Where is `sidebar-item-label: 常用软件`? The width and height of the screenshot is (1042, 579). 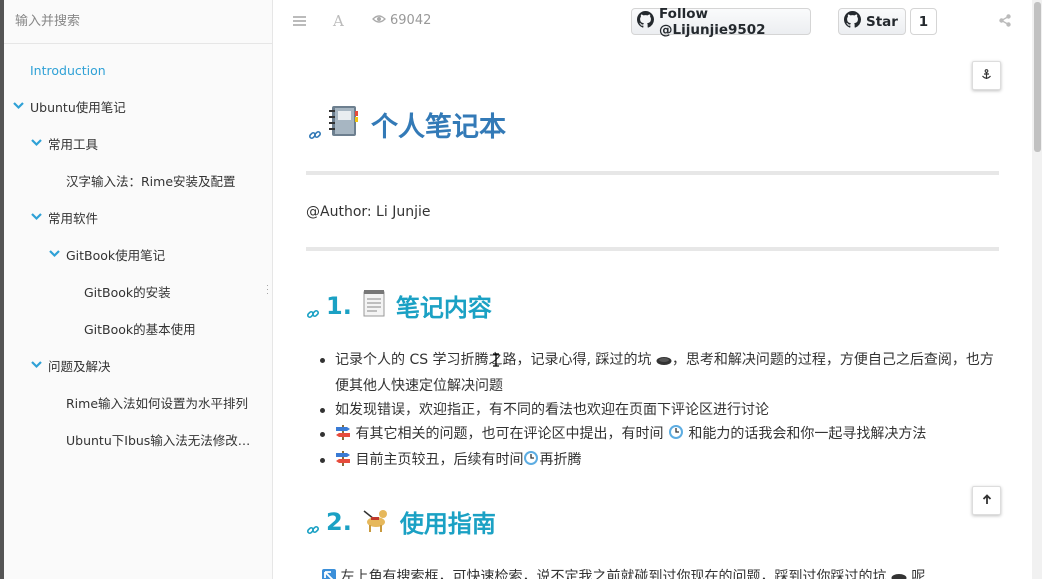
sidebar-item-label: 常用软件 is located at coordinates (73, 218).